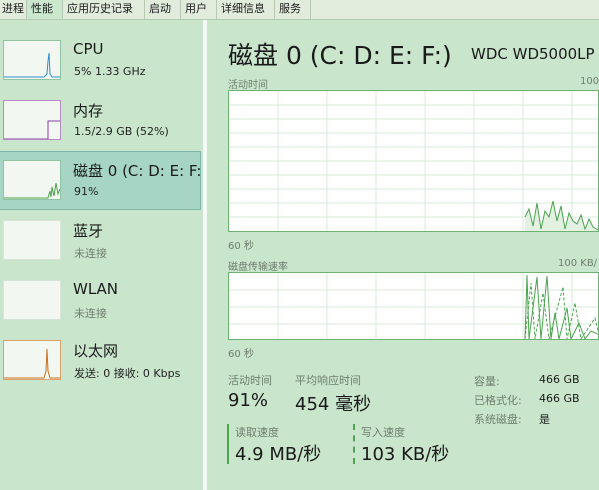  I want to click on transfer-rate-graph-duration: 60 秒, so click(241, 354).